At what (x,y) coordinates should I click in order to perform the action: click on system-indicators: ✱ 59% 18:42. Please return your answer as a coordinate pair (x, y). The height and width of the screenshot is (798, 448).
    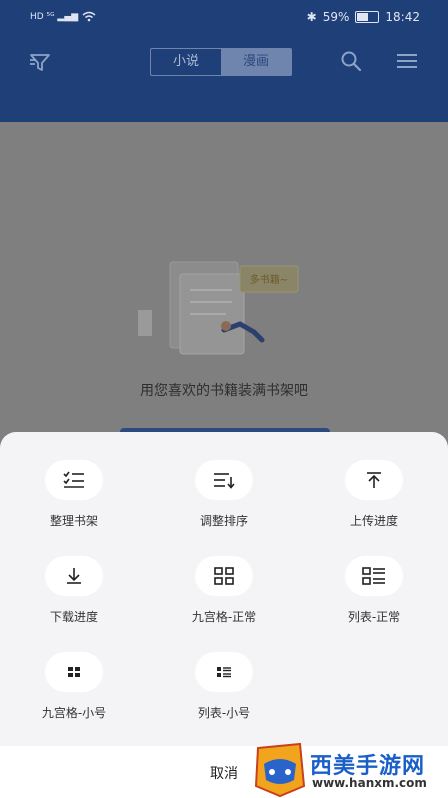
    Looking at the image, I should click on (363, 17).